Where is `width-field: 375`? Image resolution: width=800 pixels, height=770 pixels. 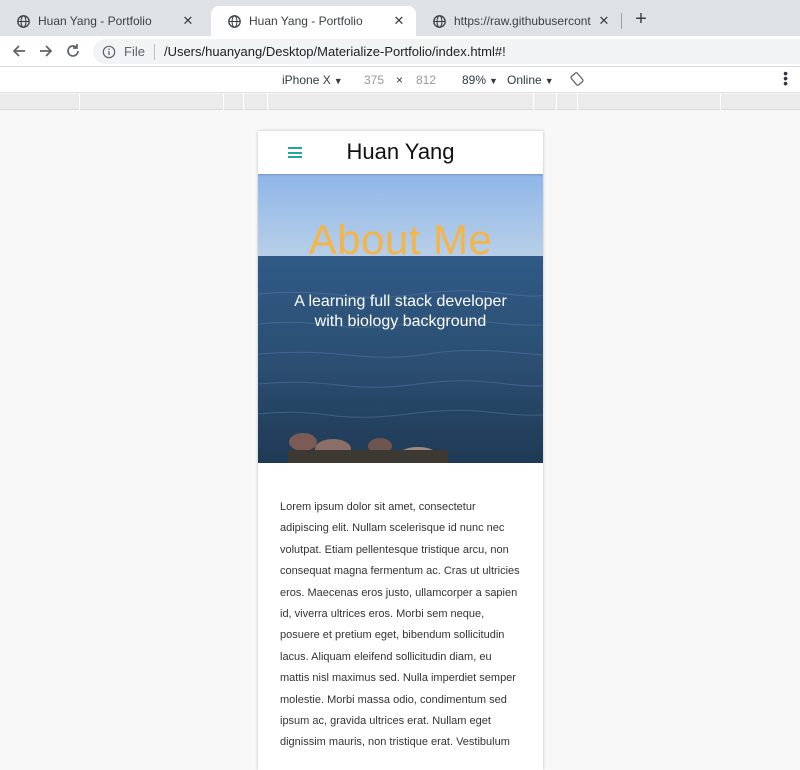
width-field: 375 is located at coordinates (374, 80).